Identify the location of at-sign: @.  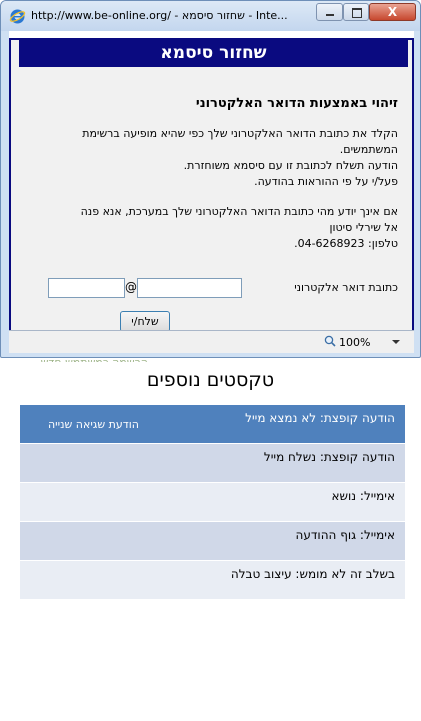
(131, 287).